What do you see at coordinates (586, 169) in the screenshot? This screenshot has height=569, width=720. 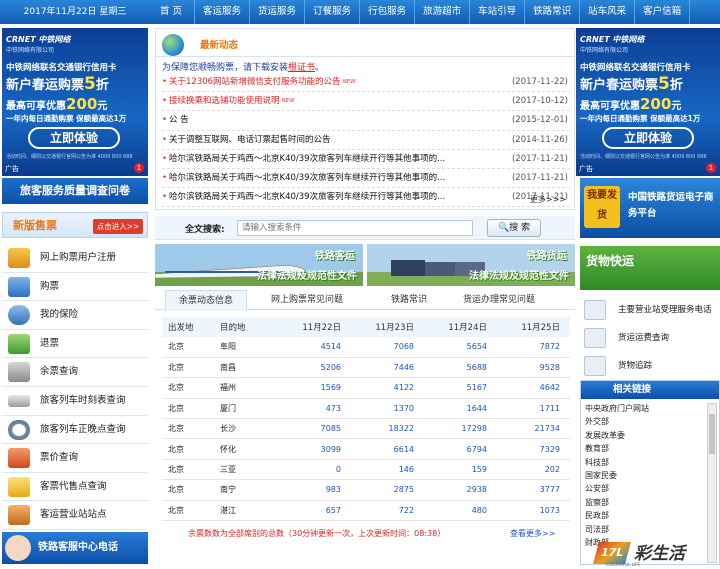 I see `ad-tag: 广告` at bounding box center [586, 169].